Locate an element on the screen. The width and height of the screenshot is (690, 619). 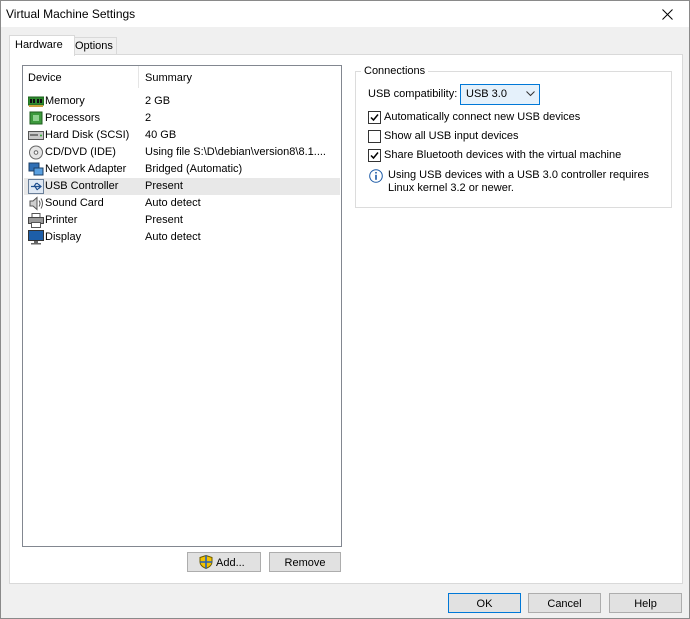
cancel-button-label: Cancel is located at coordinates (564, 604).